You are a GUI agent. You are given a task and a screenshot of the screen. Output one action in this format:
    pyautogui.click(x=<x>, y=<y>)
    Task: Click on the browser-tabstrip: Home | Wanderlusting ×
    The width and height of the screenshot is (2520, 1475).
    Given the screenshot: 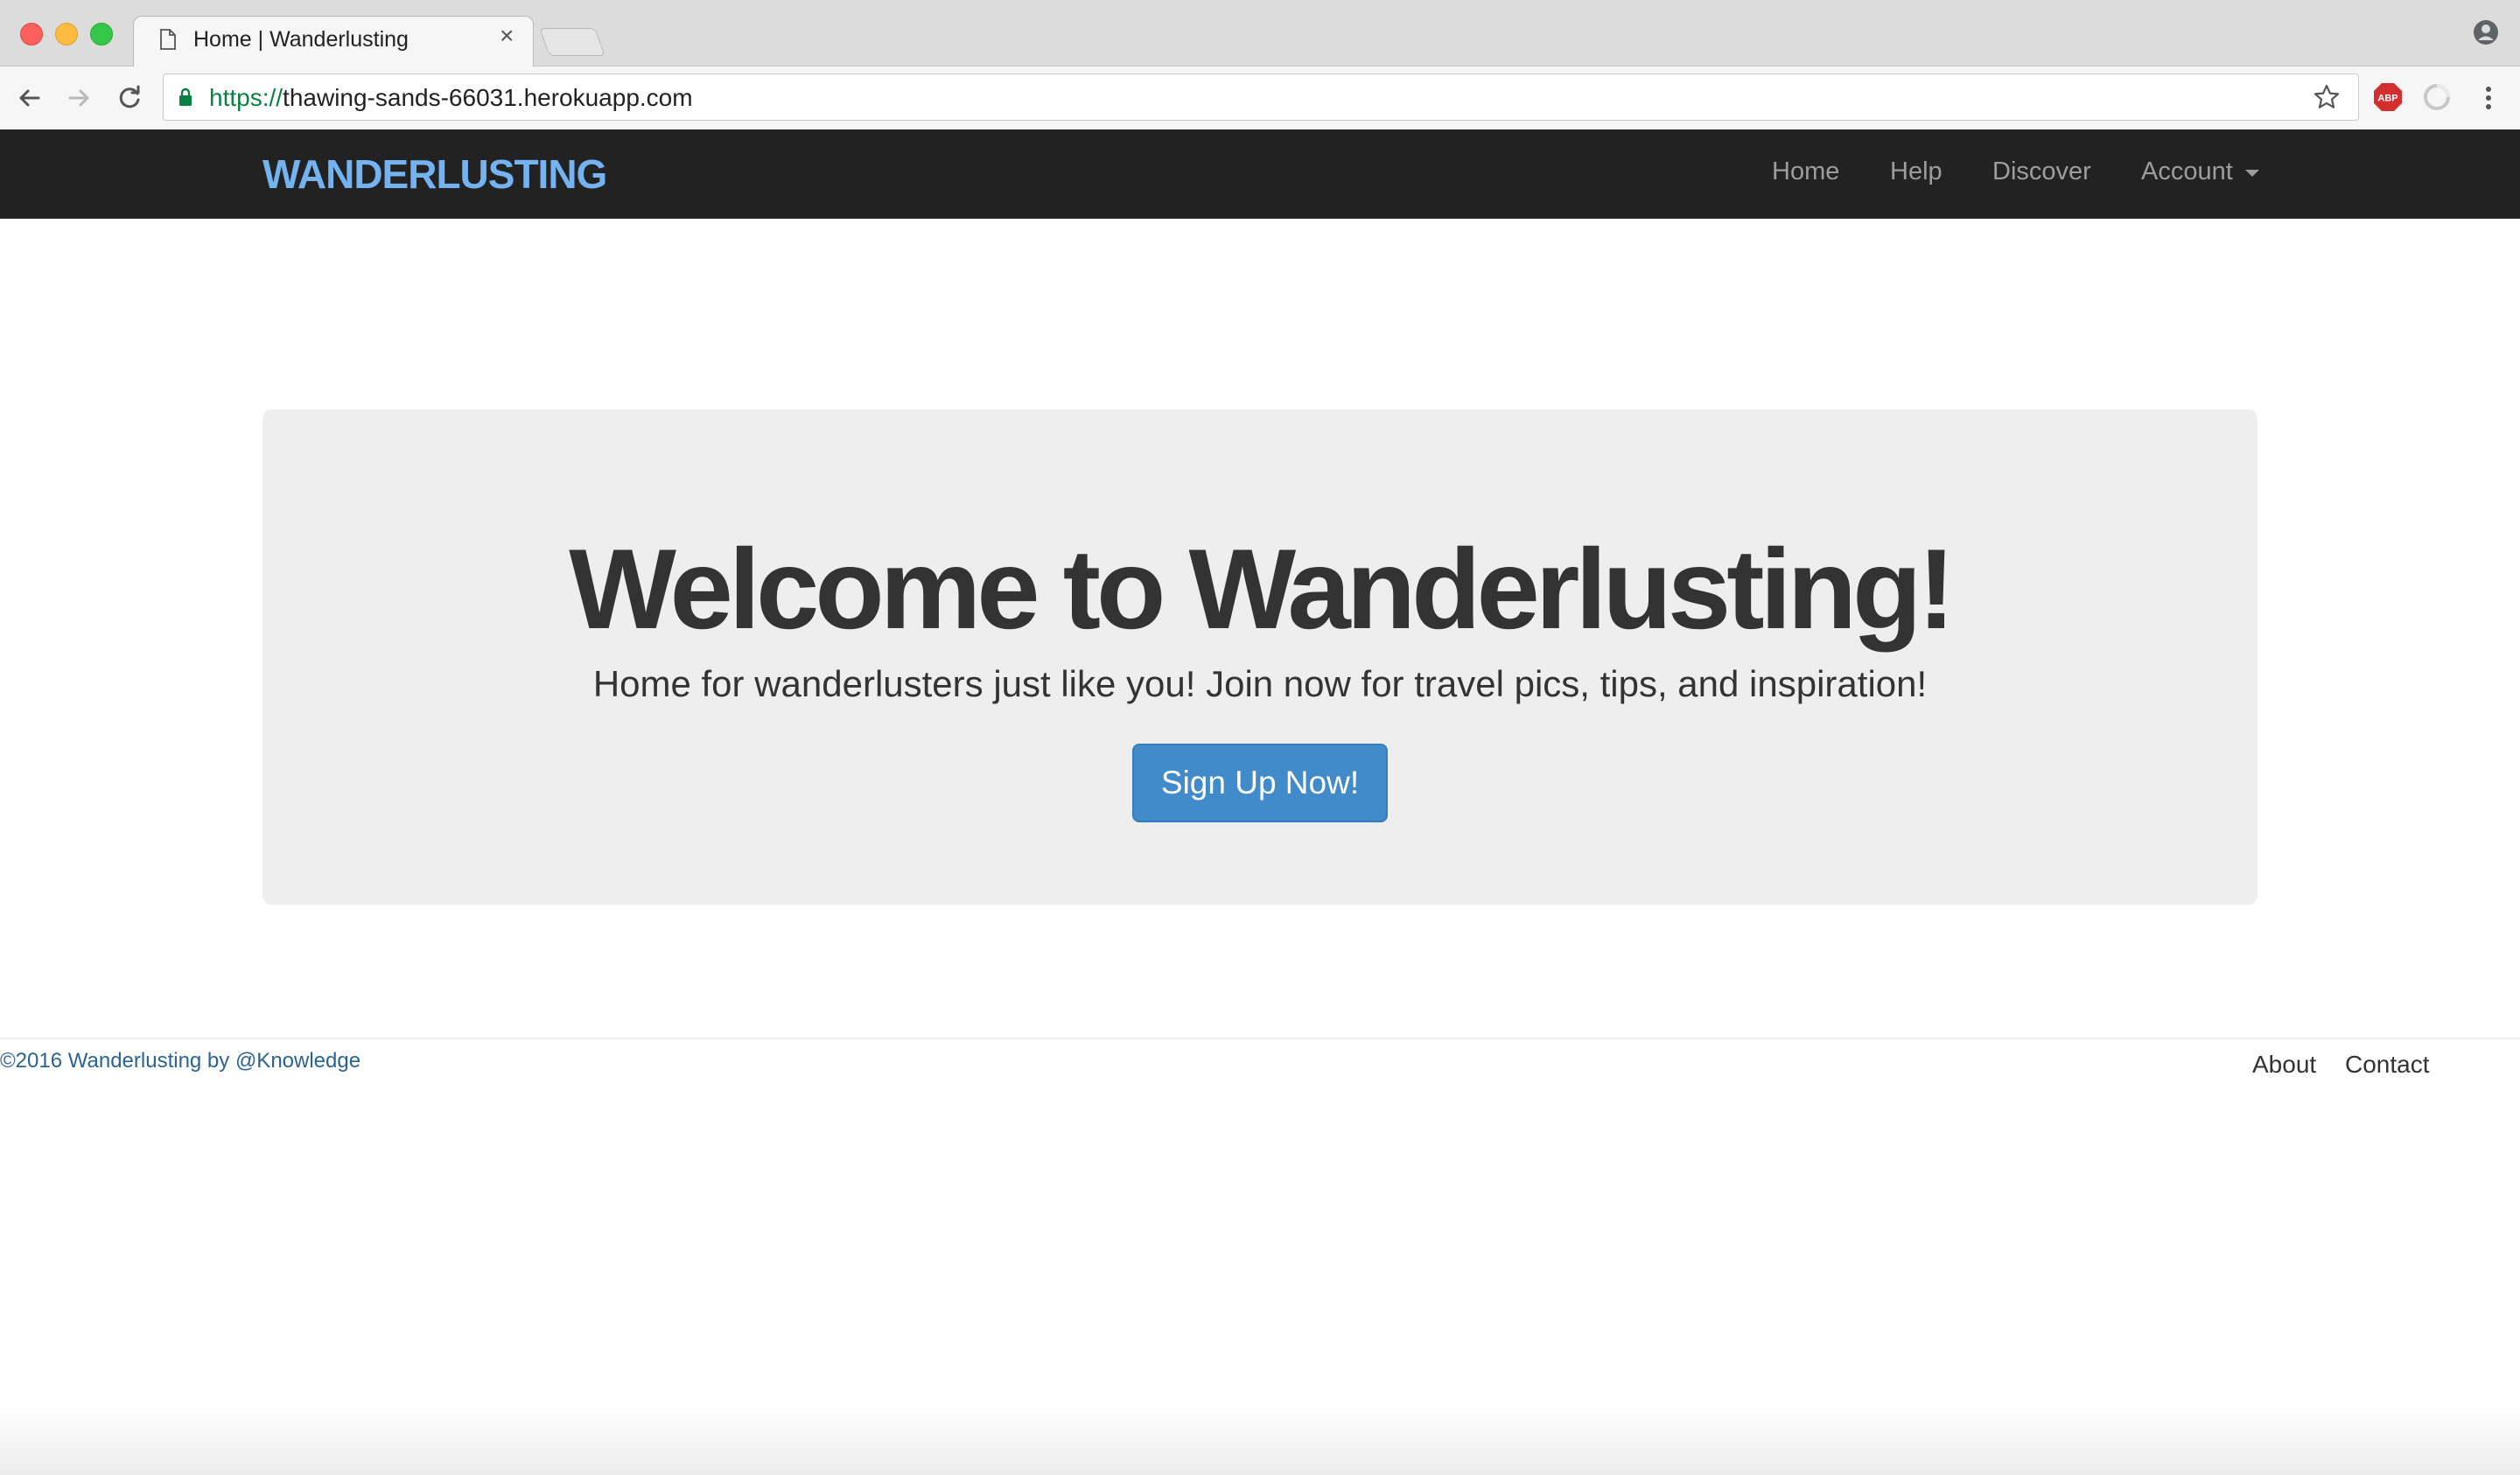 What is the action you would take?
    pyautogui.click(x=1260, y=33)
    